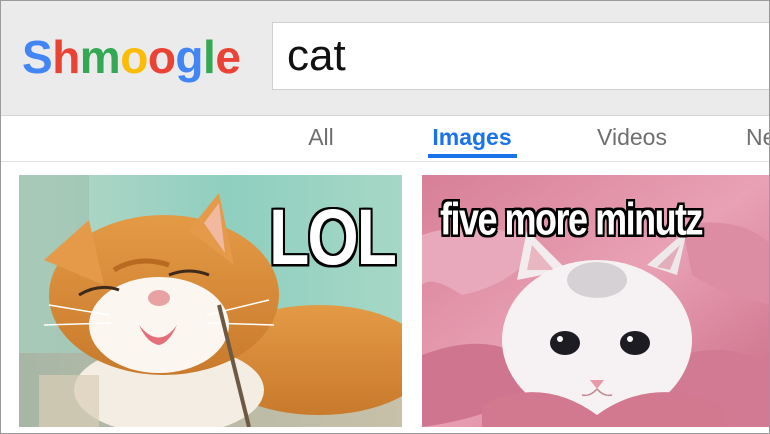  What do you see at coordinates (527, 56) in the screenshot?
I see `search-input` at bounding box center [527, 56].